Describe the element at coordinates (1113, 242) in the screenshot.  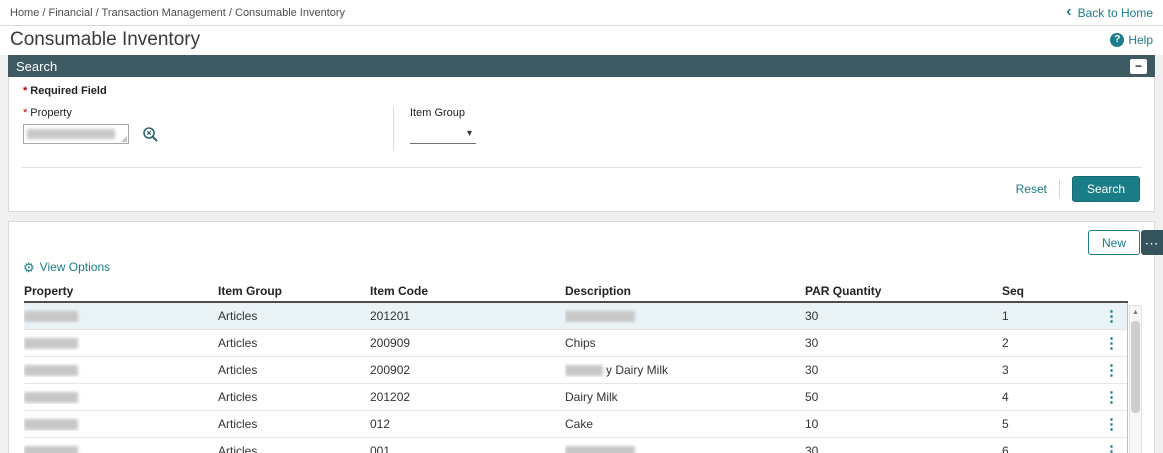
I see `new-button: New` at that location.